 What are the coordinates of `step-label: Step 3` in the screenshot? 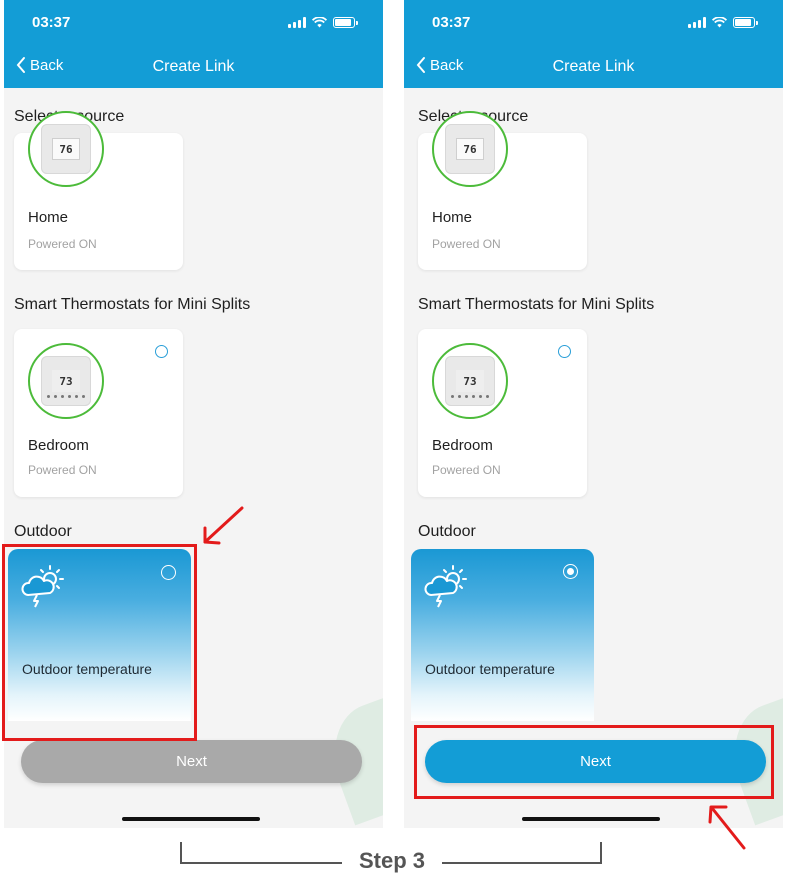 It's located at (392, 860).